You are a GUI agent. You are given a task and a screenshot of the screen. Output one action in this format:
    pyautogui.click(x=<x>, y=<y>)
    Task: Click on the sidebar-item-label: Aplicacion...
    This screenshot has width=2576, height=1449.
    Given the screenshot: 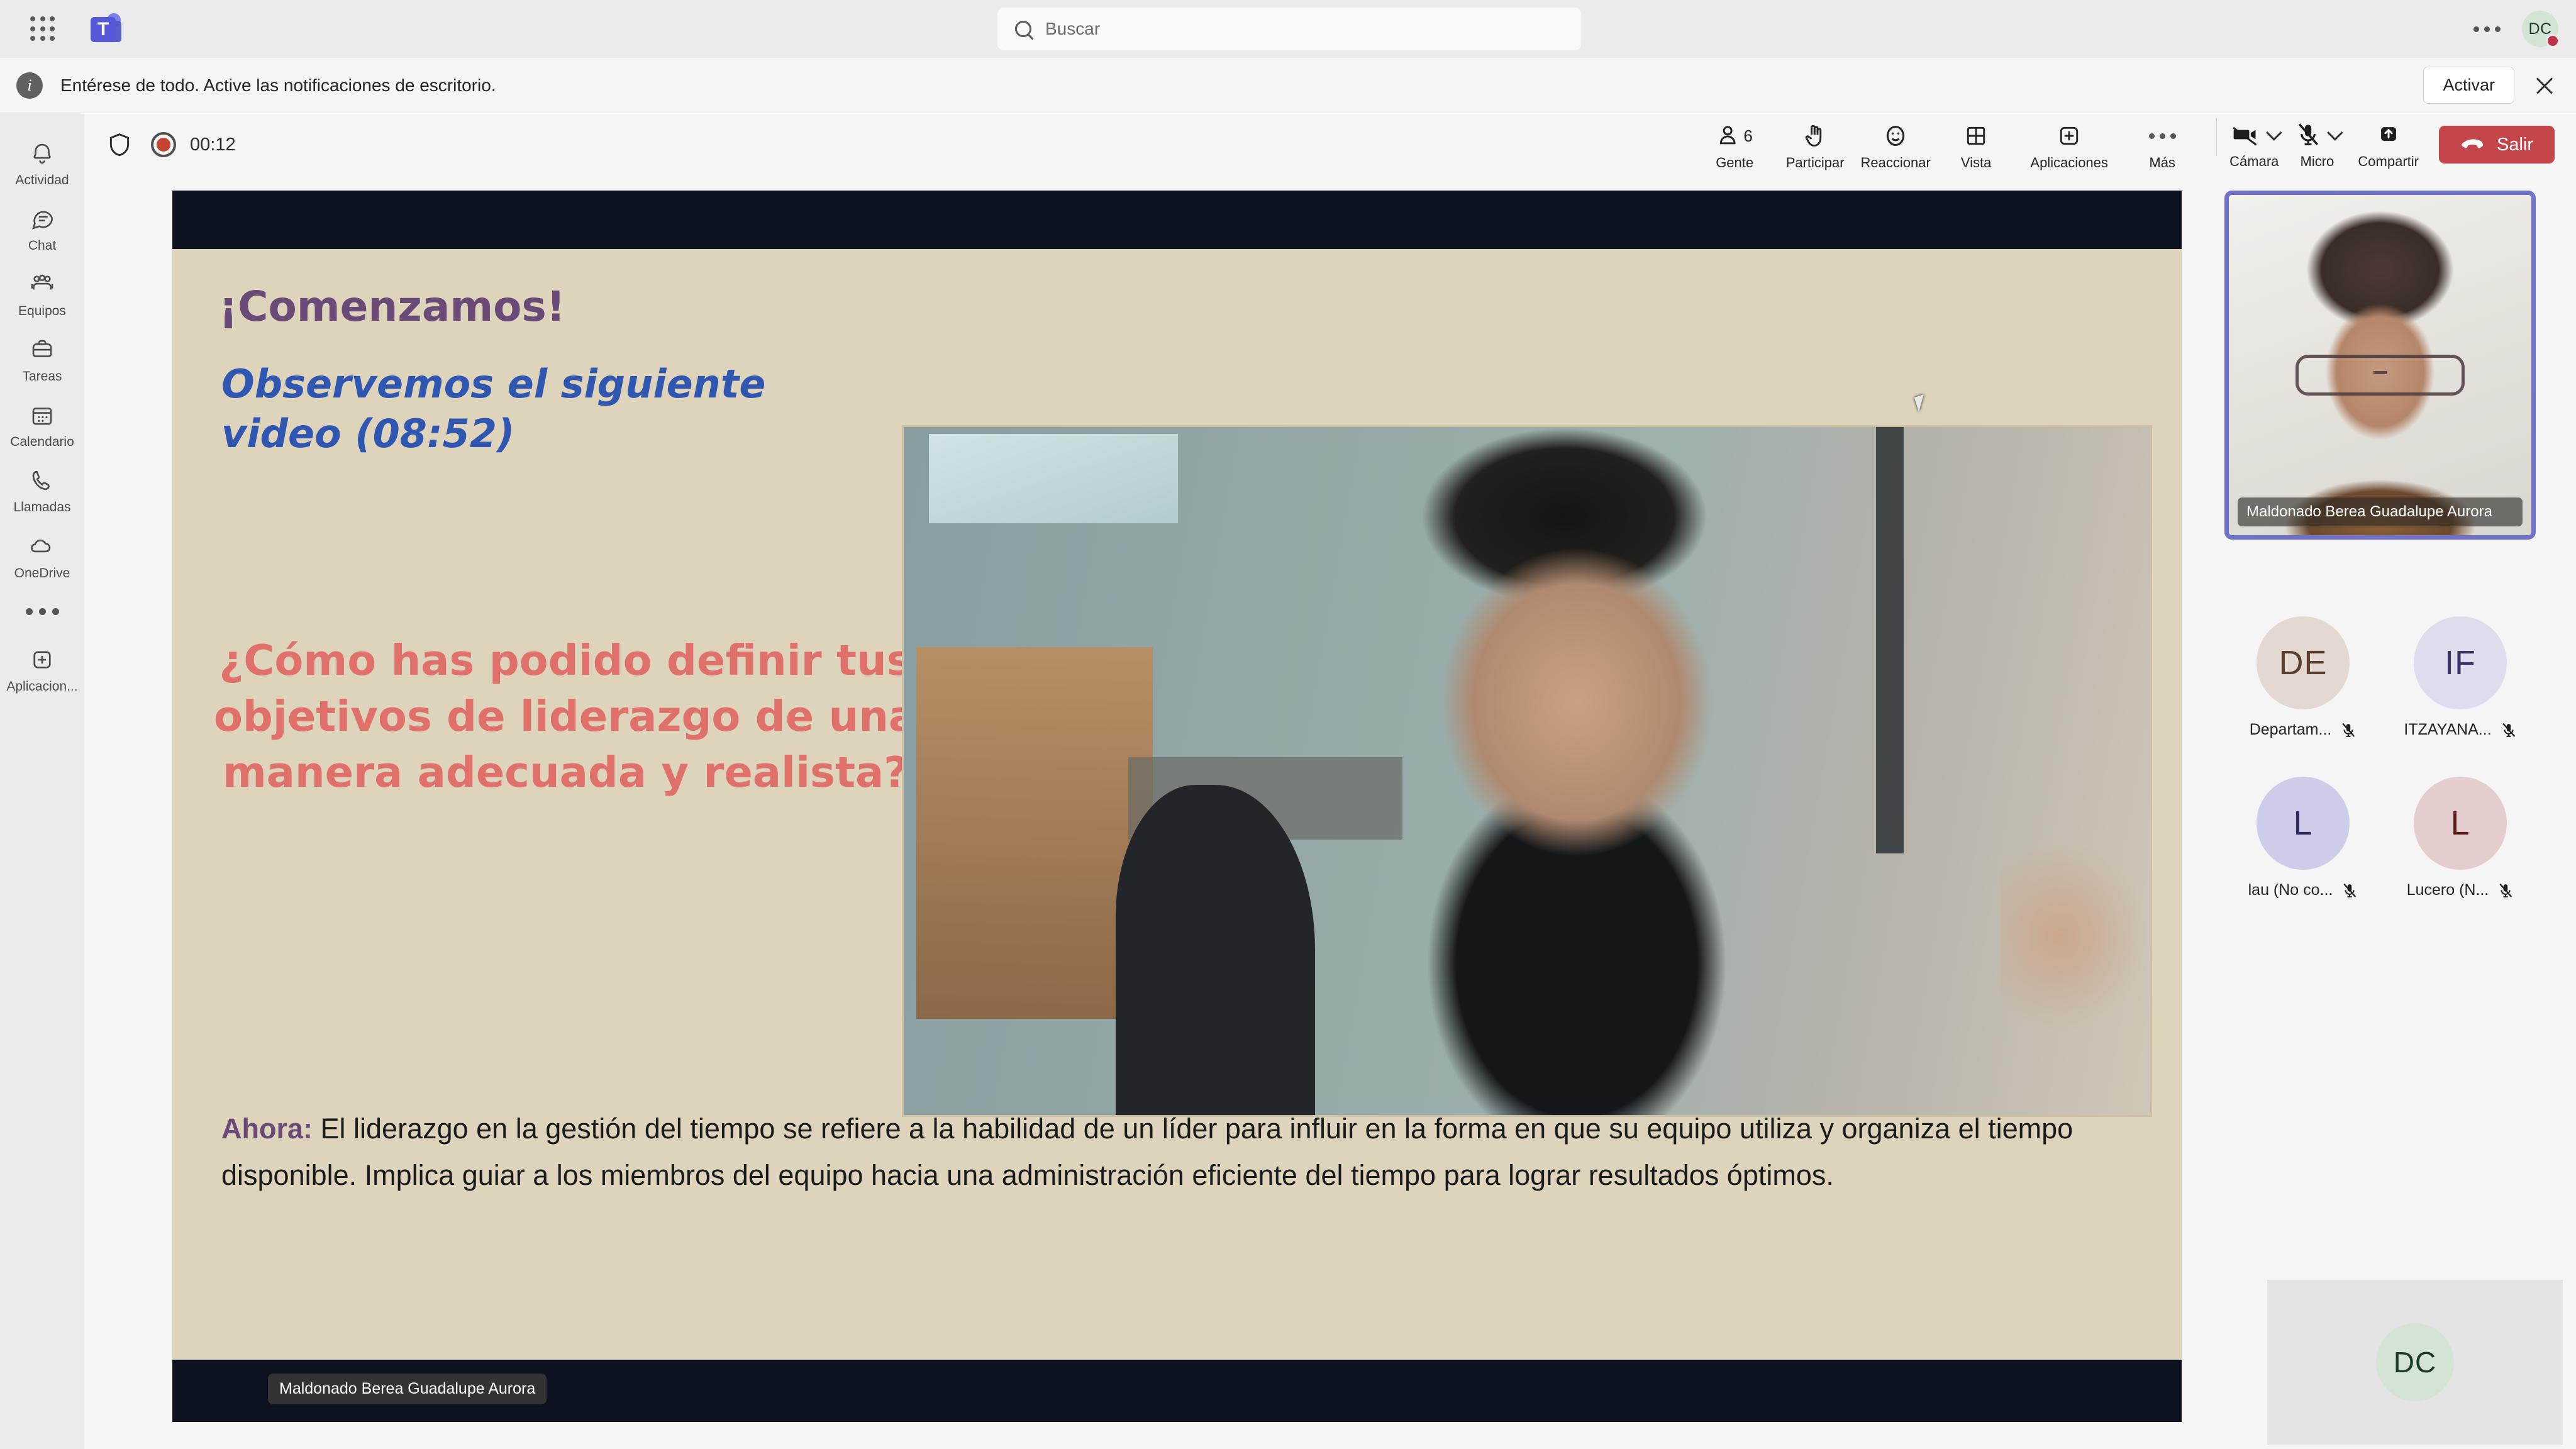 What is the action you would take?
    pyautogui.click(x=42, y=686)
    